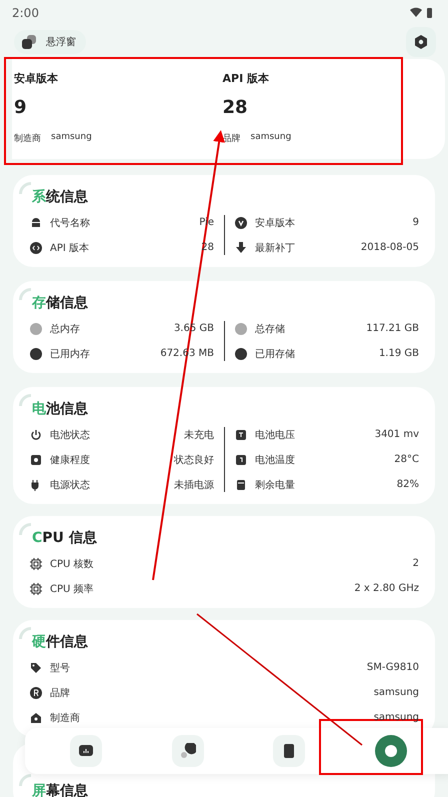 The height and width of the screenshot is (797, 448). Describe the element at coordinates (415, 222) in the screenshot. I see `info-value: 9` at that location.